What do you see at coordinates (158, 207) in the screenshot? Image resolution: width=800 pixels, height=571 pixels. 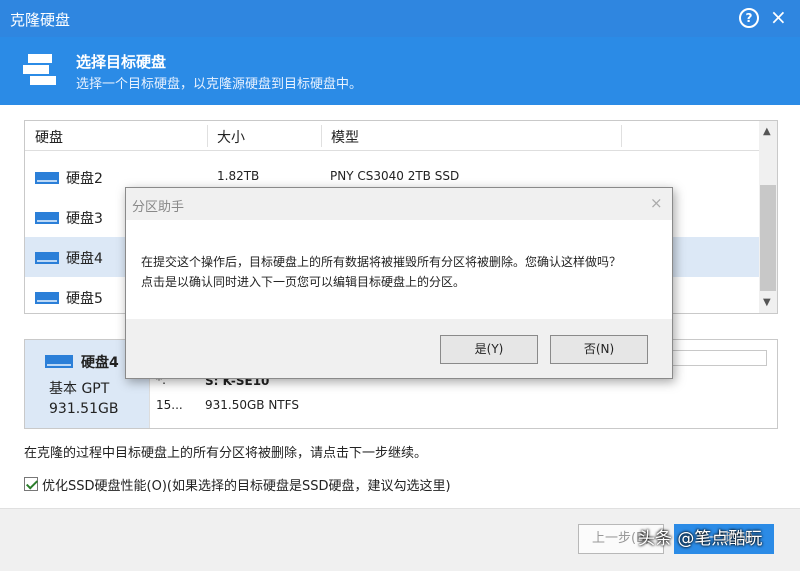 I see `dialog-title: 分区助手` at bounding box center [158, 207].